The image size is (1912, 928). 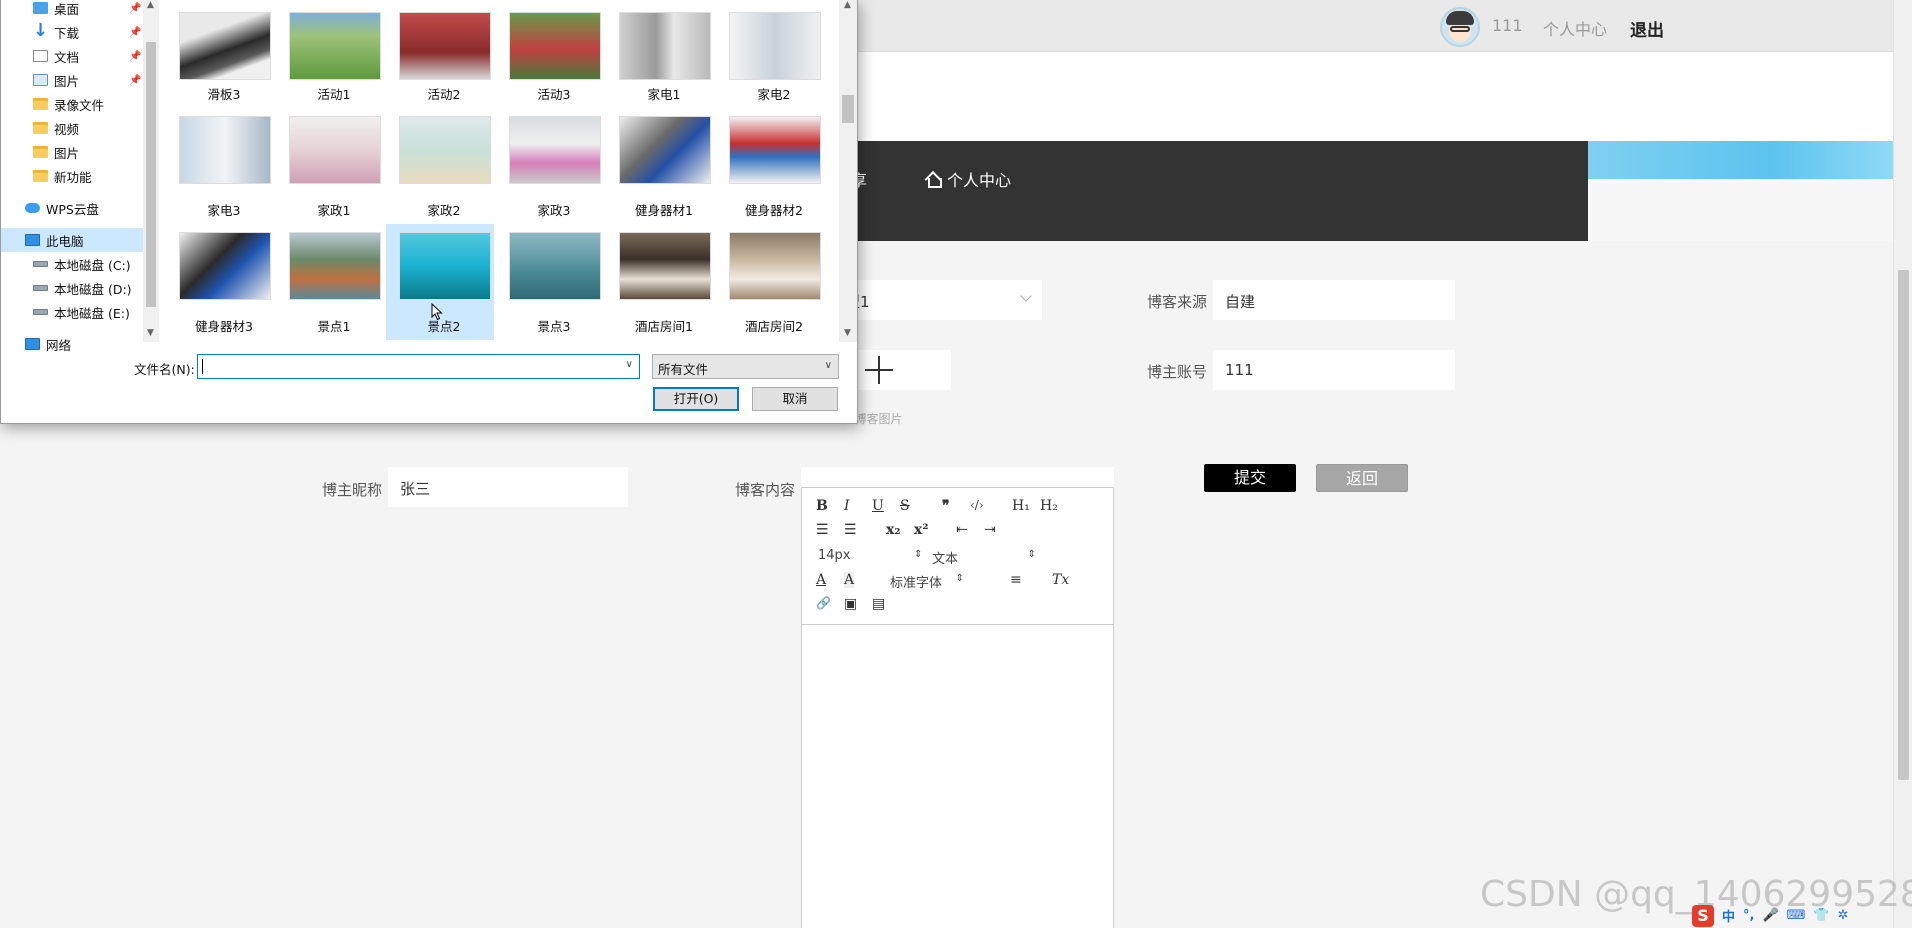 What do you see at coordinates (1647, 28) in the screenshot?
I see `logout-link: 退出` at bounding box center [1647, 28].